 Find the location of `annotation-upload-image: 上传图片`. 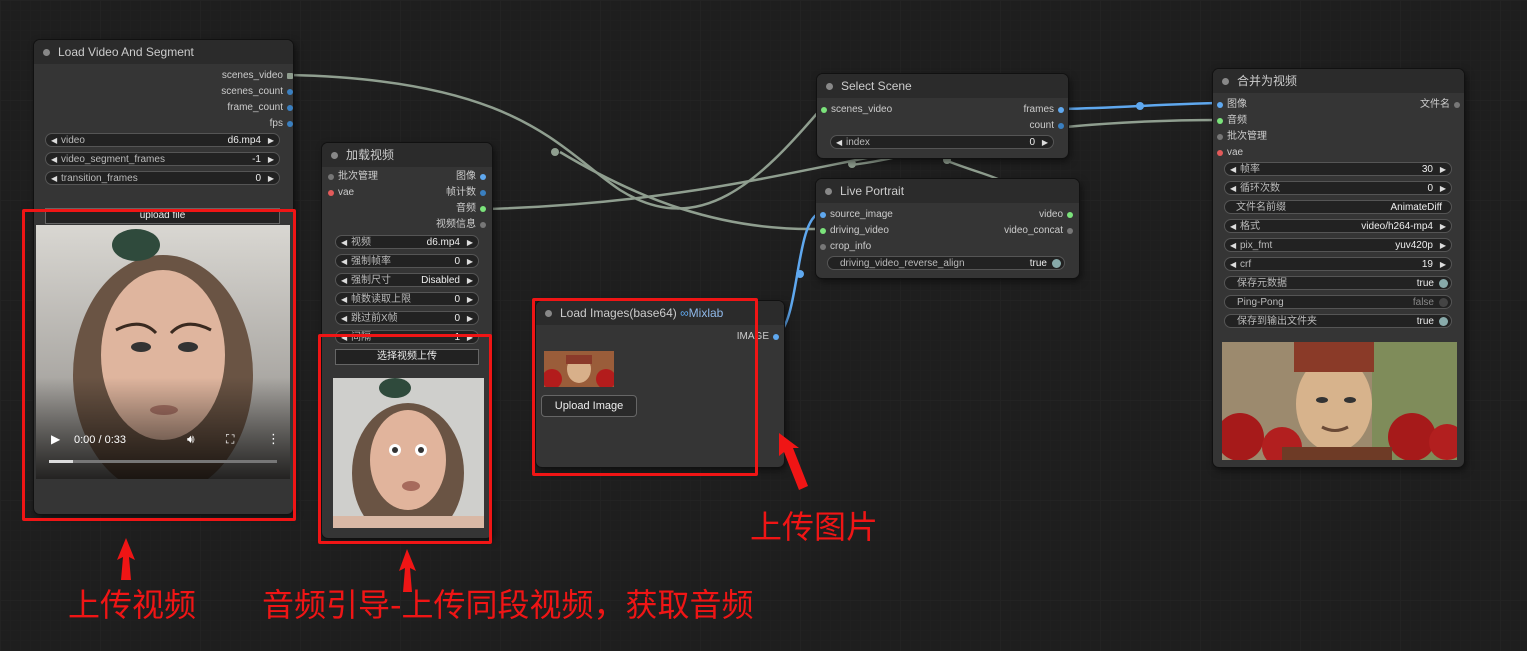

annotation-upload-image: 上传图片 is located at coordinates (814, 527).